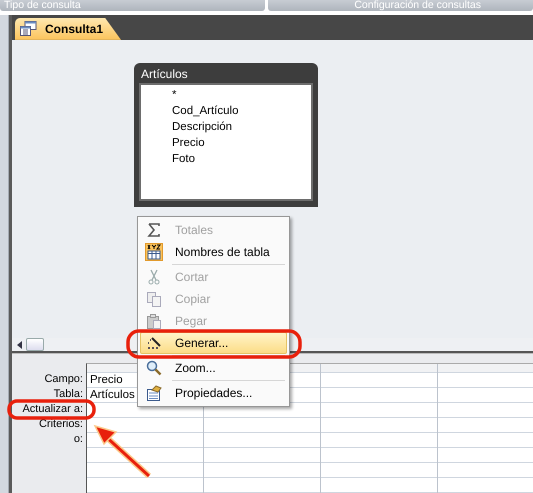  Describe the element at coordinates (63, 379) in the screenshot. I see `row-label: Campo:` at that location.